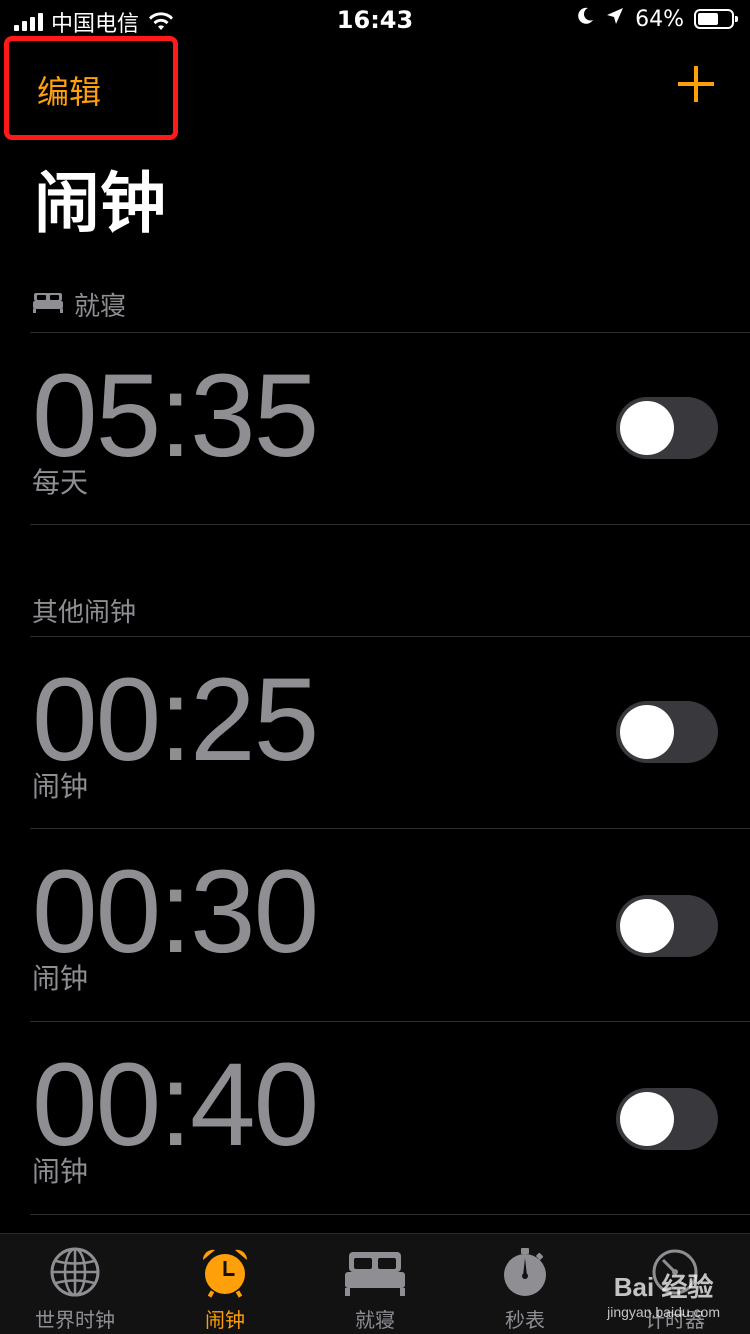 The height and width of the screenshot is (1334, 750). Describe the element at coordinates (100, 203) in the screenshot. I see `page-title: 闹钟` at that location.